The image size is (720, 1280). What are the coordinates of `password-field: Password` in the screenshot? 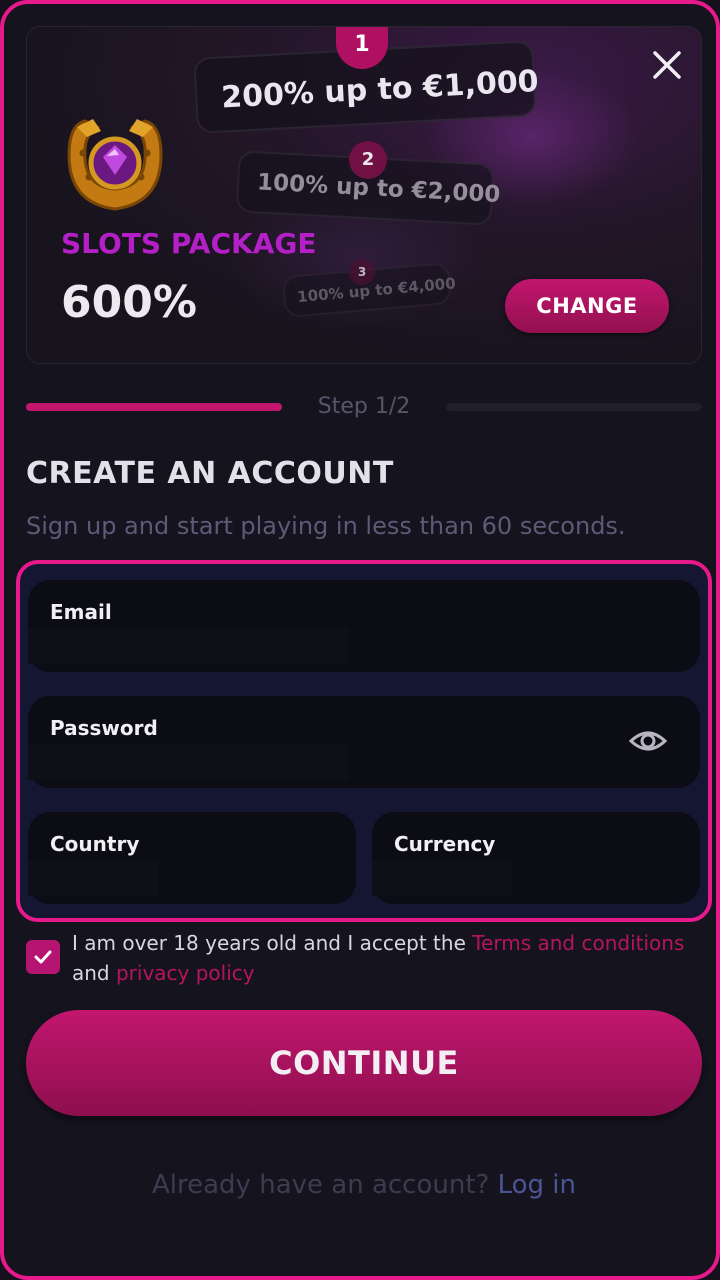 It's located at (364, 742).